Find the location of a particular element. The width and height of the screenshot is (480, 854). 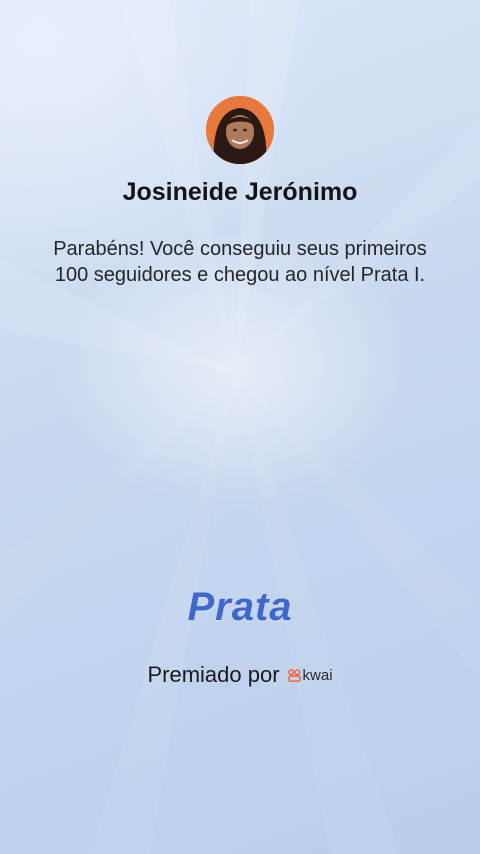

kwai-brand-name: kwai is located at coordinates (317, 675).